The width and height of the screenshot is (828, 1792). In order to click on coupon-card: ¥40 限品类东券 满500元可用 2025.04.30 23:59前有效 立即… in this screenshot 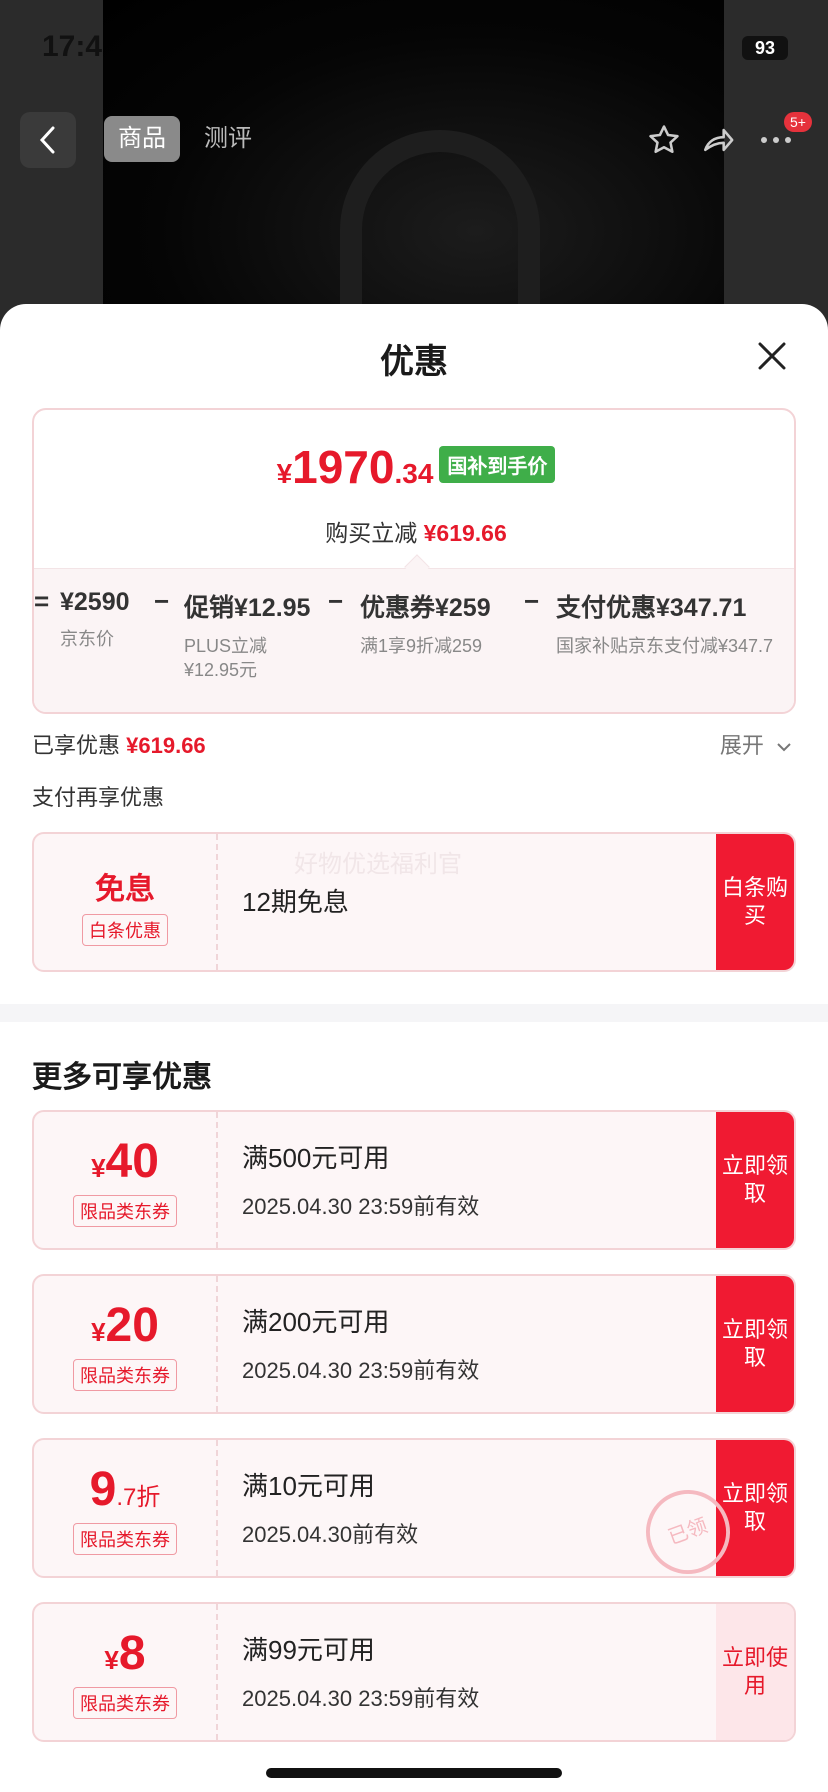, I will do `click(414, 1180)`.